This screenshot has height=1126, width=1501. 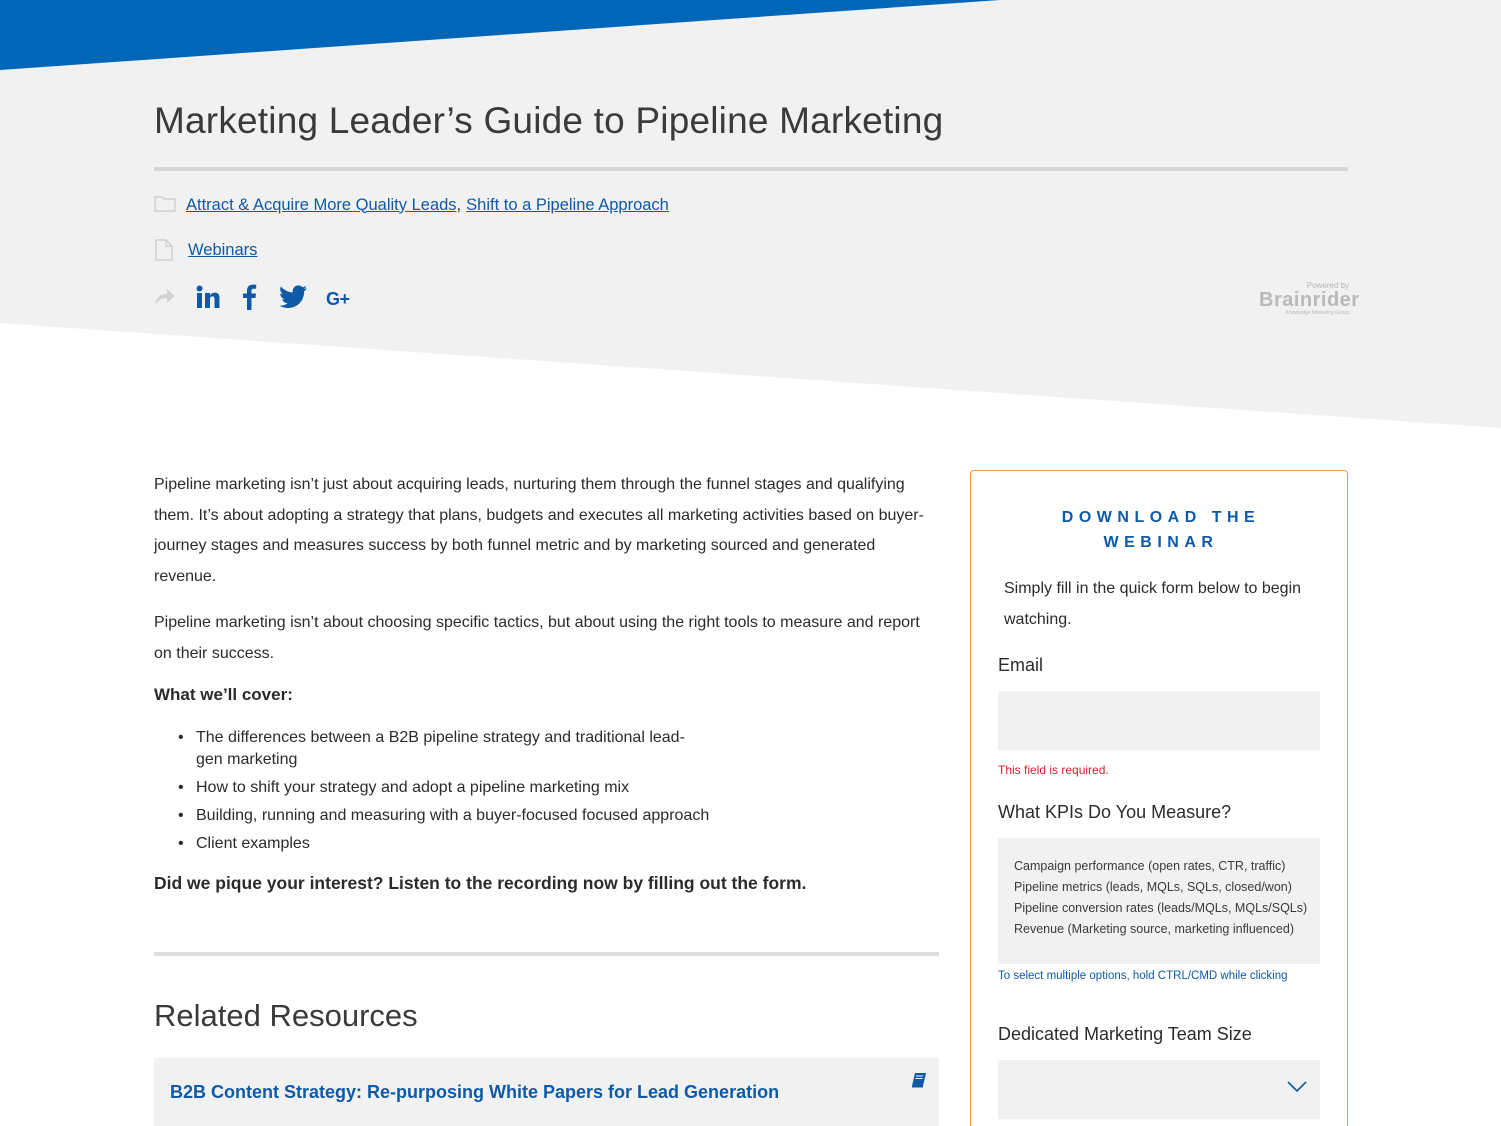 I want to click on section-divider, so click(x=546, y=954).